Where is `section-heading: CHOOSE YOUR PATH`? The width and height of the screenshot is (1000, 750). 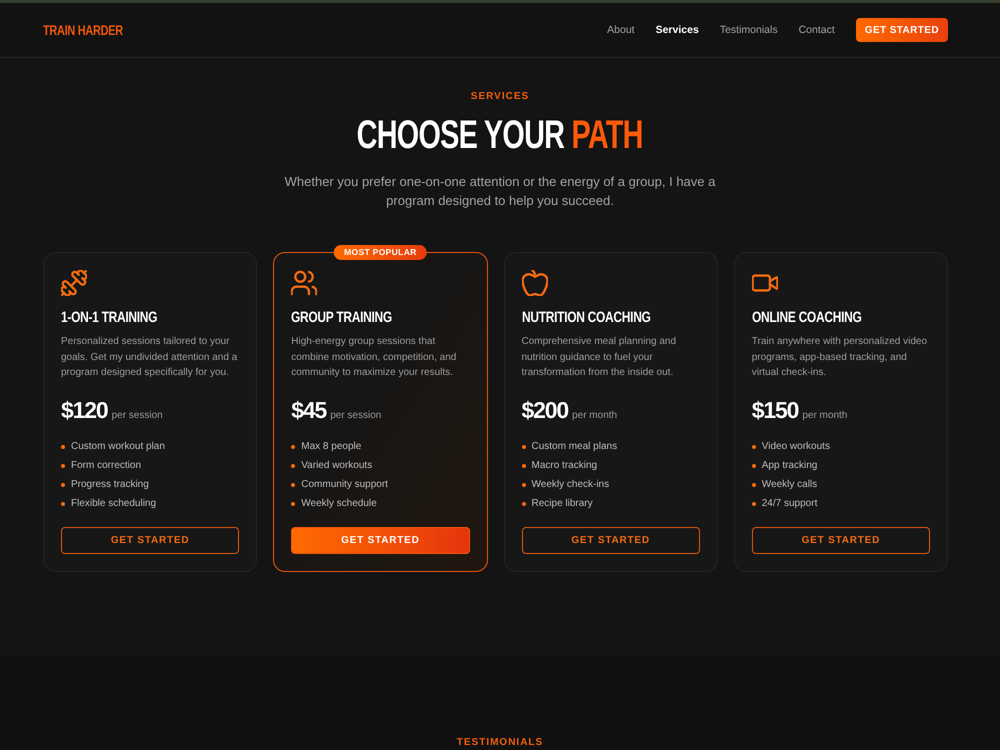
section-heading: CHOOSE YOUR PATH is located at coordinates (500, 135).